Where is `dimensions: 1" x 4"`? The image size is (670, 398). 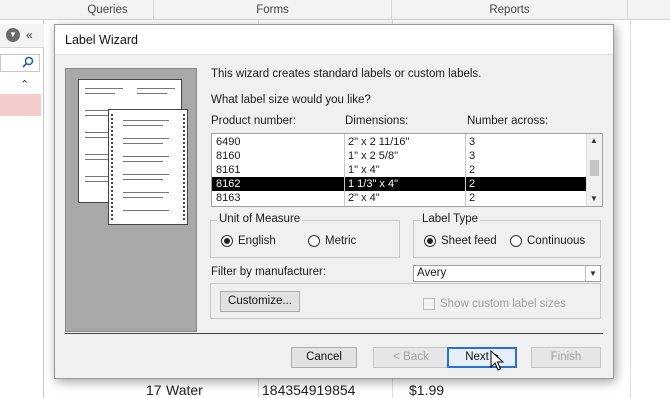
dimensions: 1" x 4" is located at coordinates (364, 170).